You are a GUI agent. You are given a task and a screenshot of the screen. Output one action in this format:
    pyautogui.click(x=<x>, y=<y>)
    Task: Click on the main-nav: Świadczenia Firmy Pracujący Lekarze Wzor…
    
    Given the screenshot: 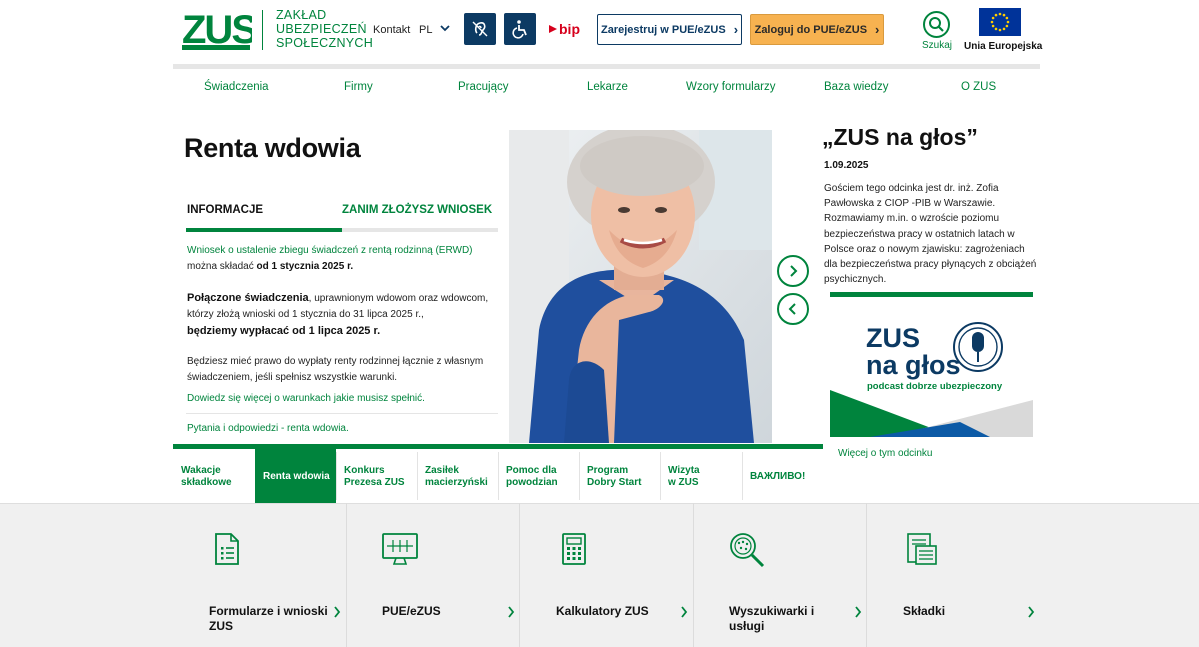 What is the action you would take?
    pyautogui.click(x=606, y=87)
    